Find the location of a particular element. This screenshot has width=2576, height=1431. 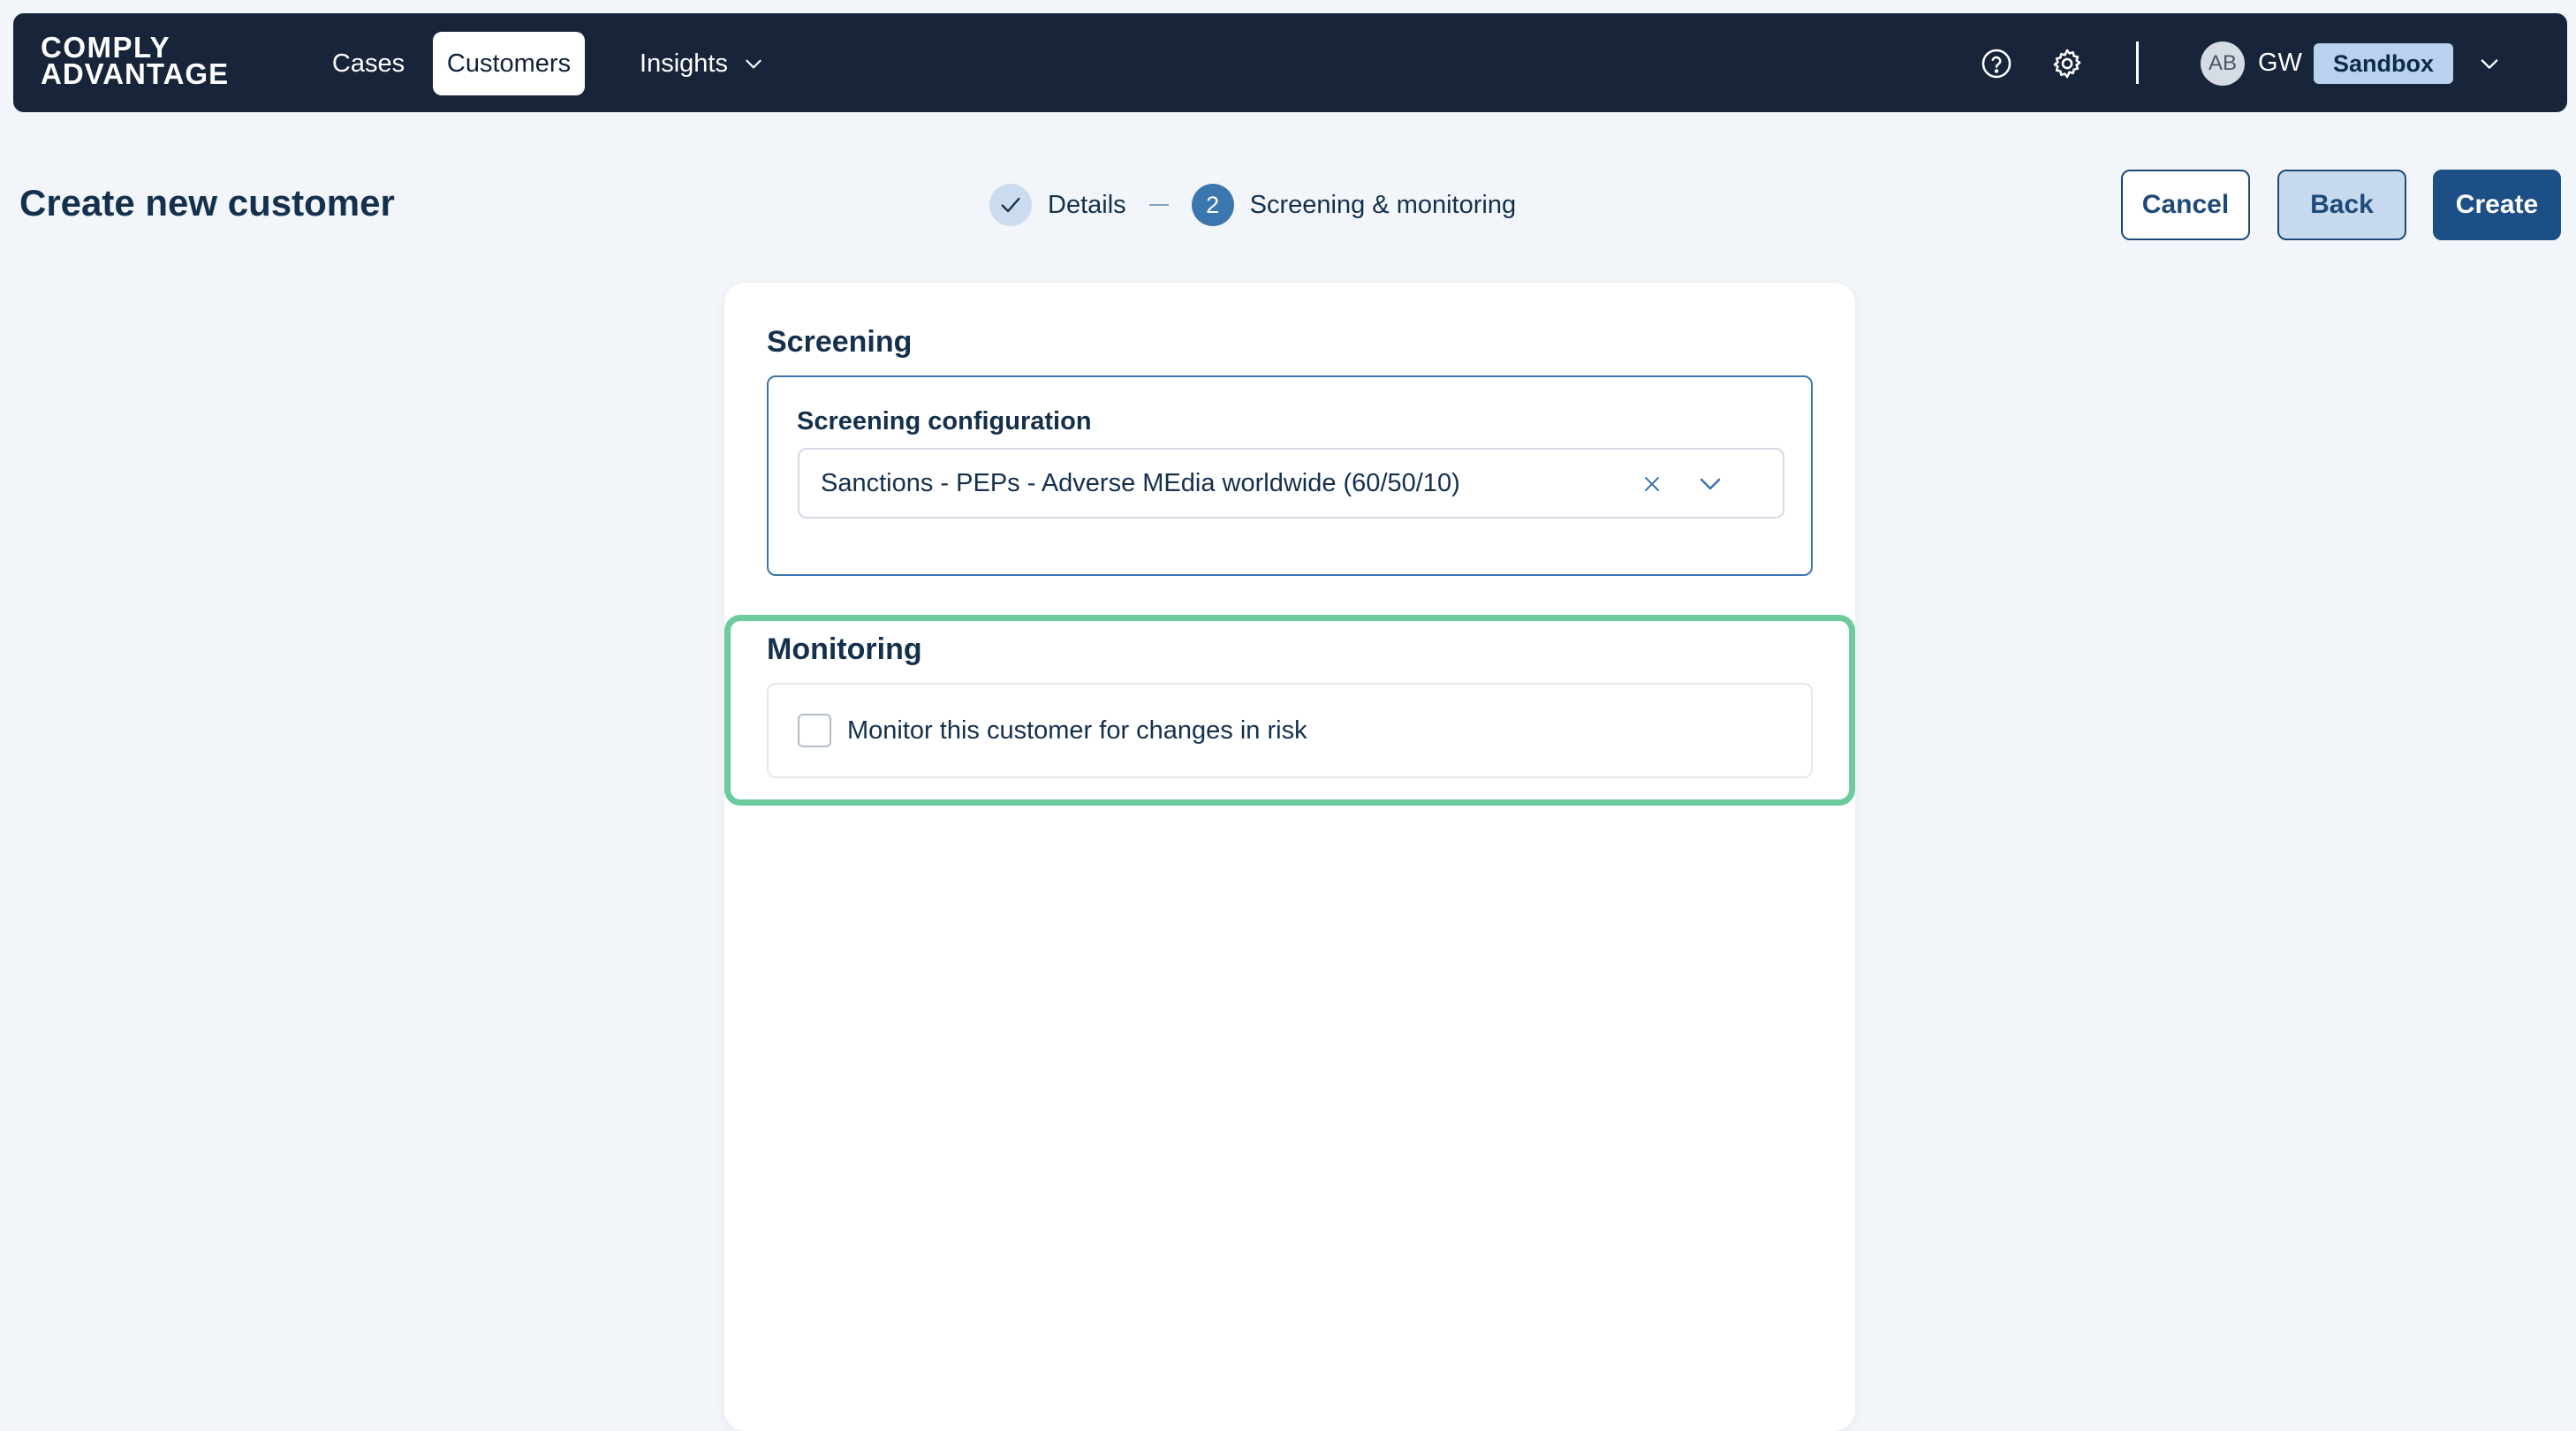

monitoring-section-title: Monitoring is located at coordinates (844, 649).